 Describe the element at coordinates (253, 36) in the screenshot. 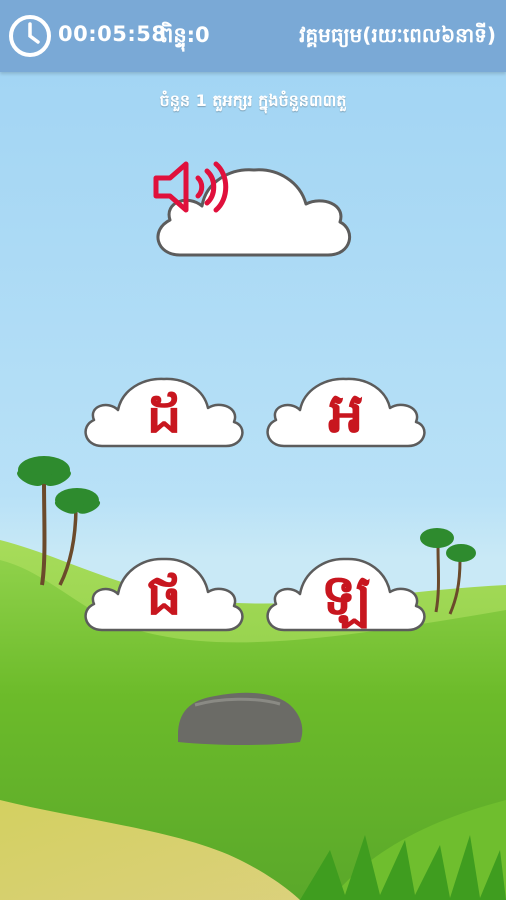

I see `top-bar: 00:05:58 ពិន្ទុ:0 វគ្គមធ្យម(រយៈពេល៦នាទី)` at that location.